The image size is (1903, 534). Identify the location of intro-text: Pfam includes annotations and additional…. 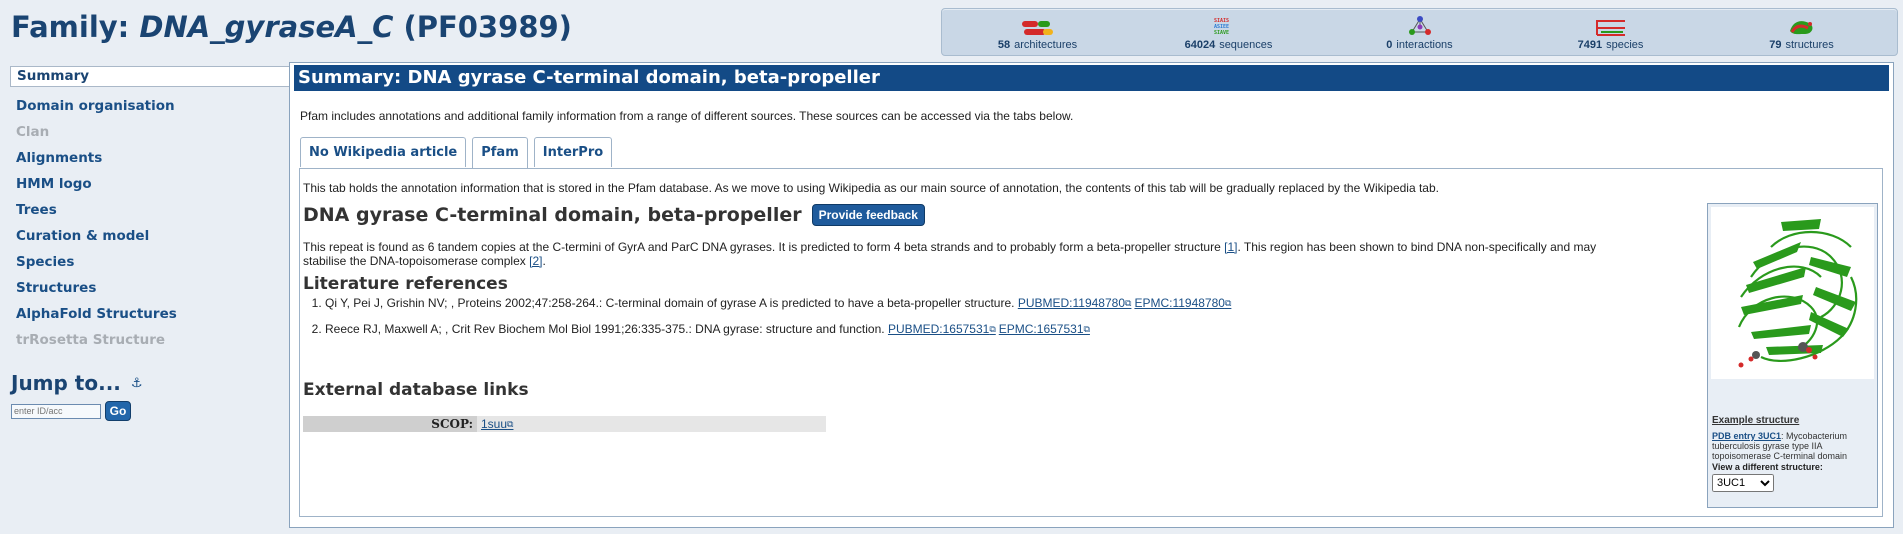
(687, 116).